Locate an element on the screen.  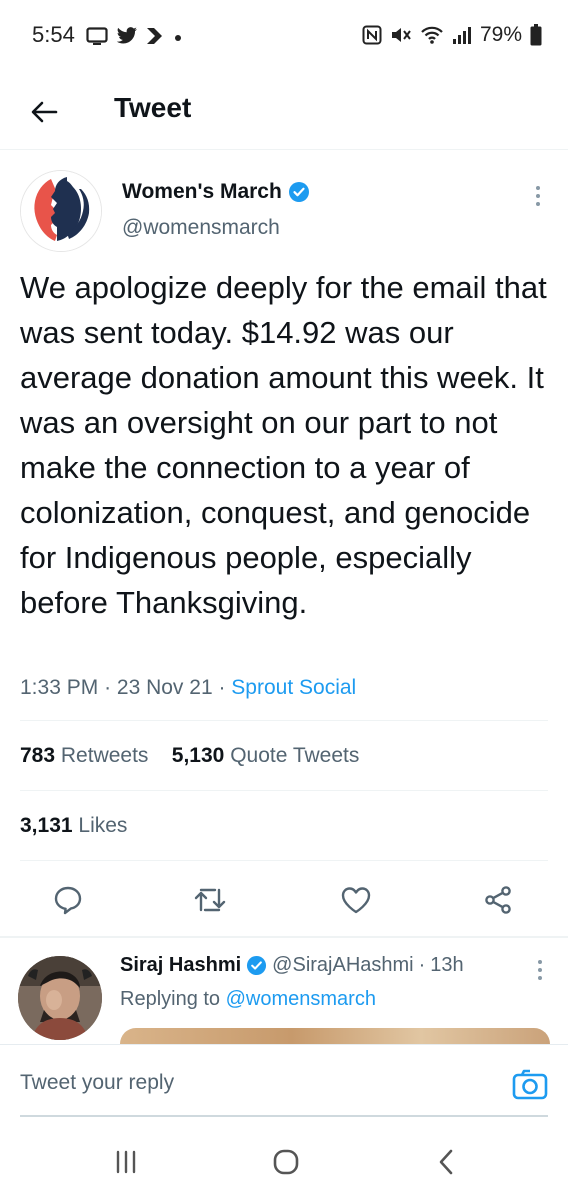
reply-icon is located at coordinates (68, 900).